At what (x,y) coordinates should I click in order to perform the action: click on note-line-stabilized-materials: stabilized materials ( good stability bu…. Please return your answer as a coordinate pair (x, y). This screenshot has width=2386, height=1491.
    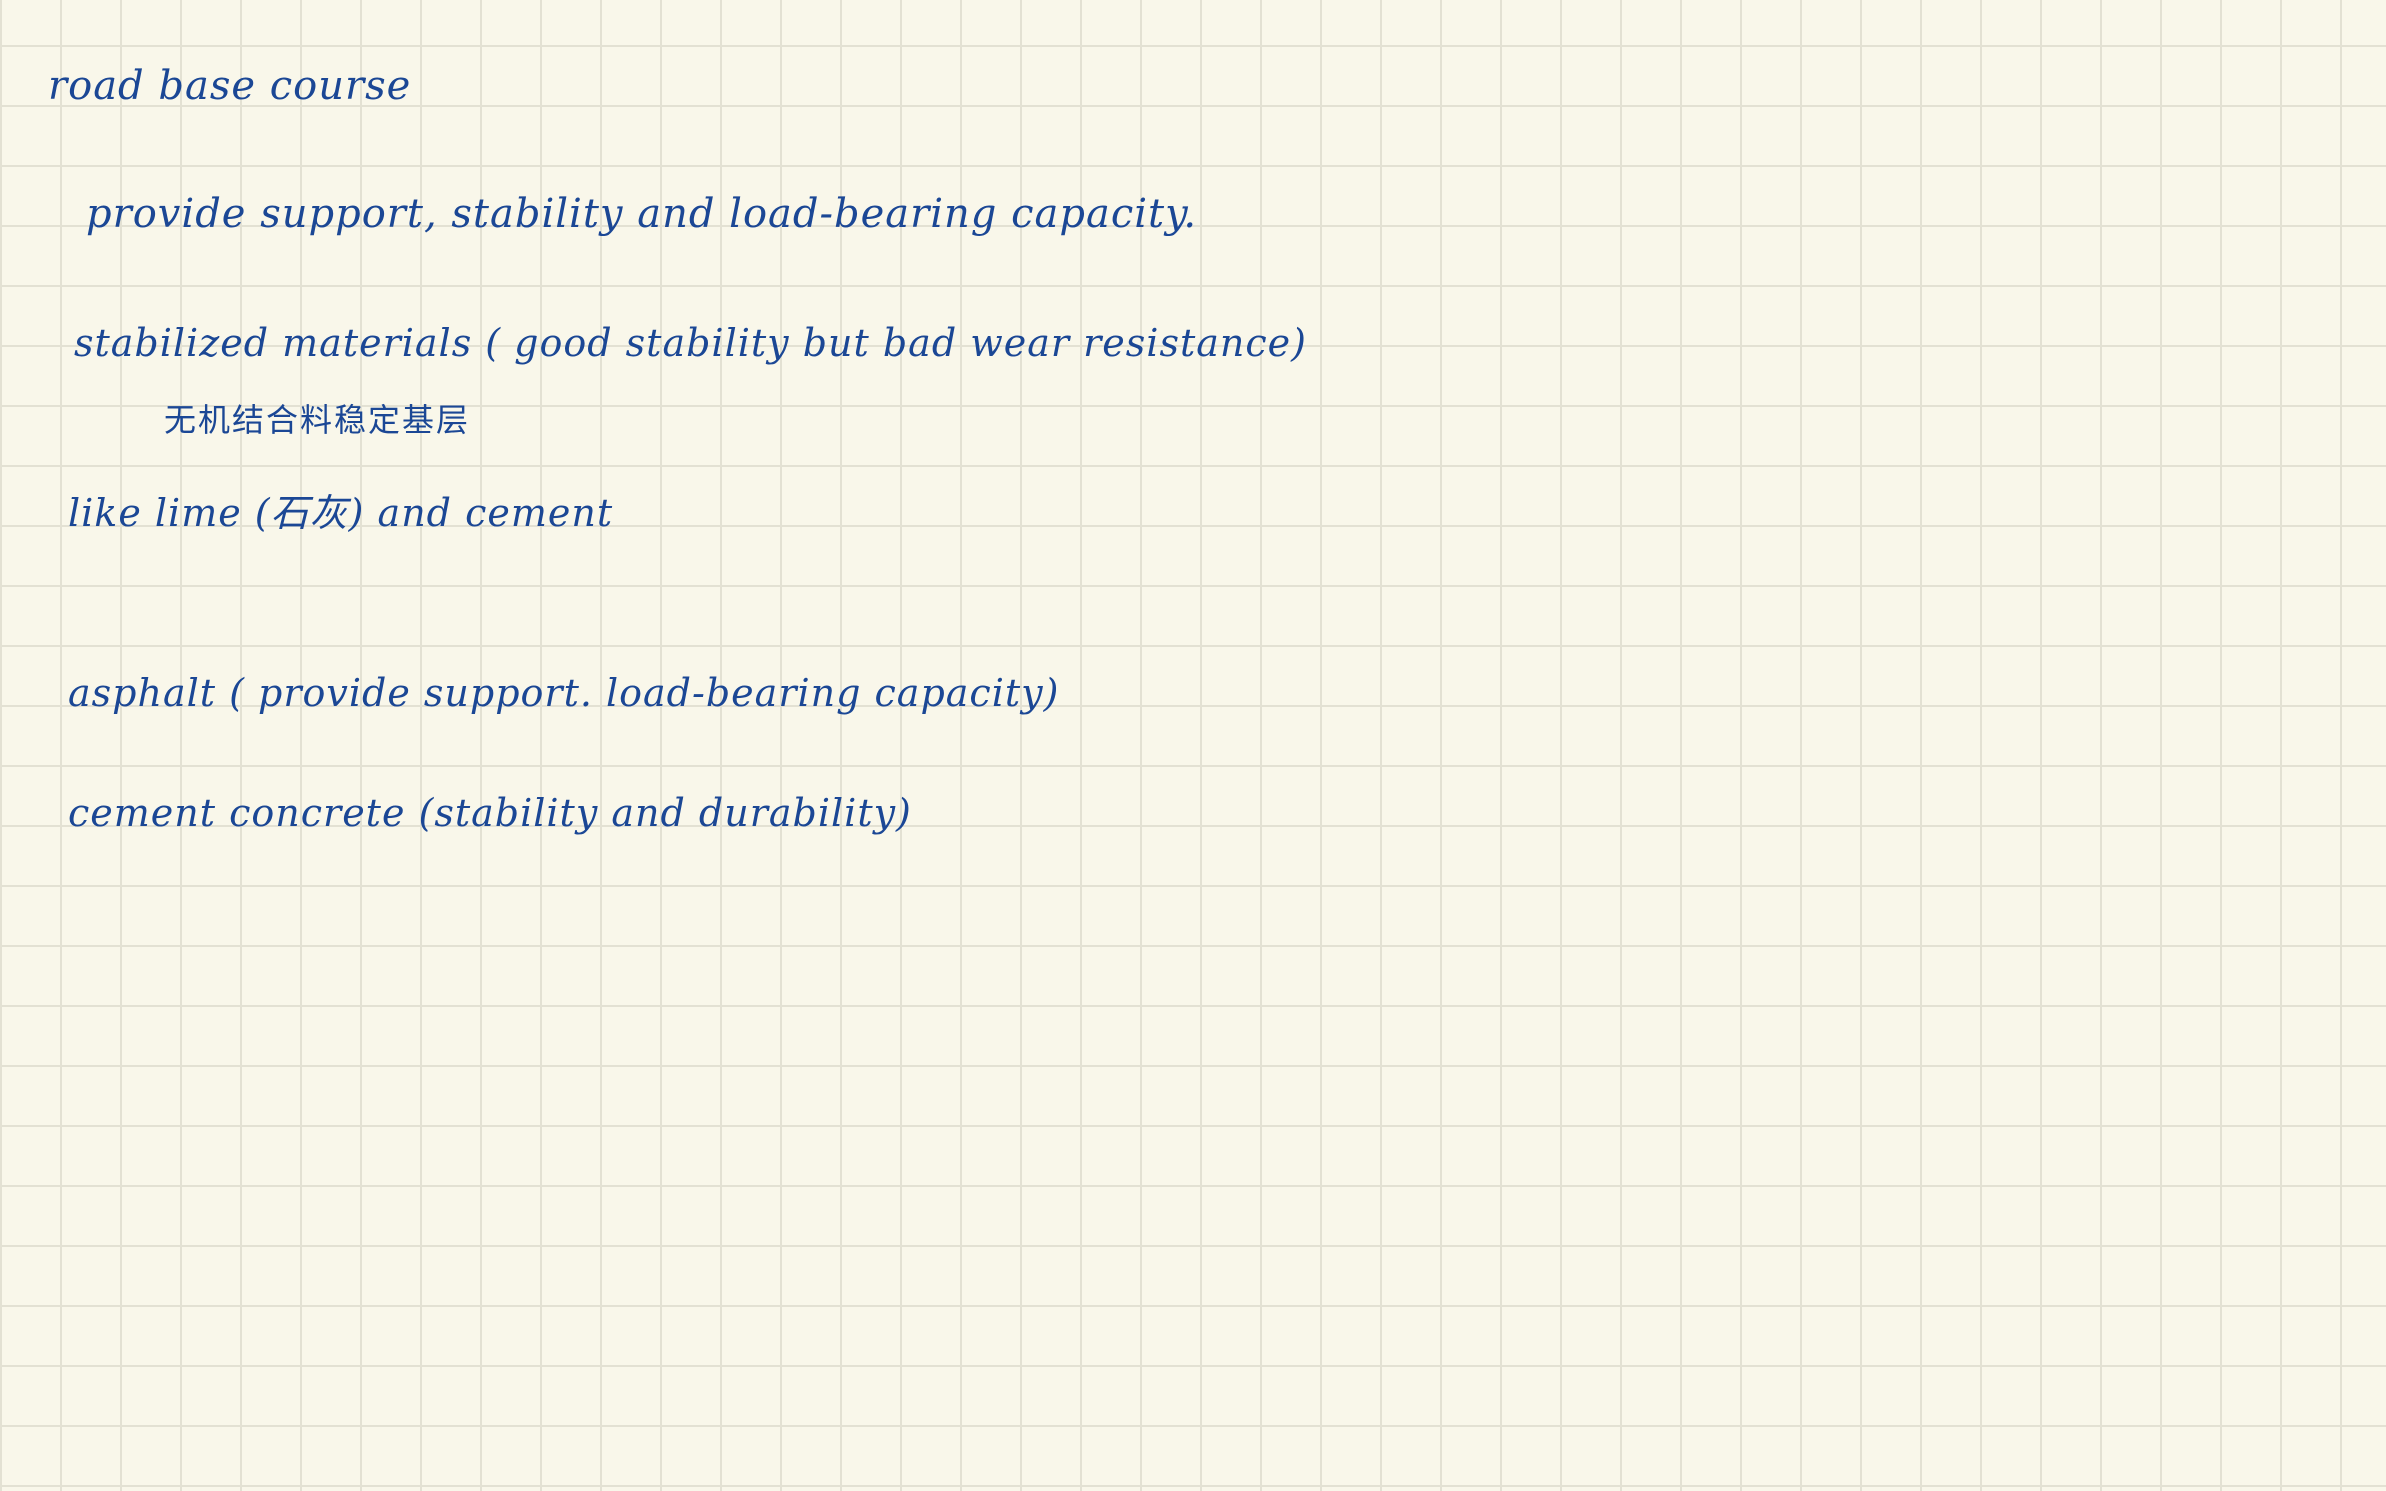
    Looking at the image, I should click on (690, 343).